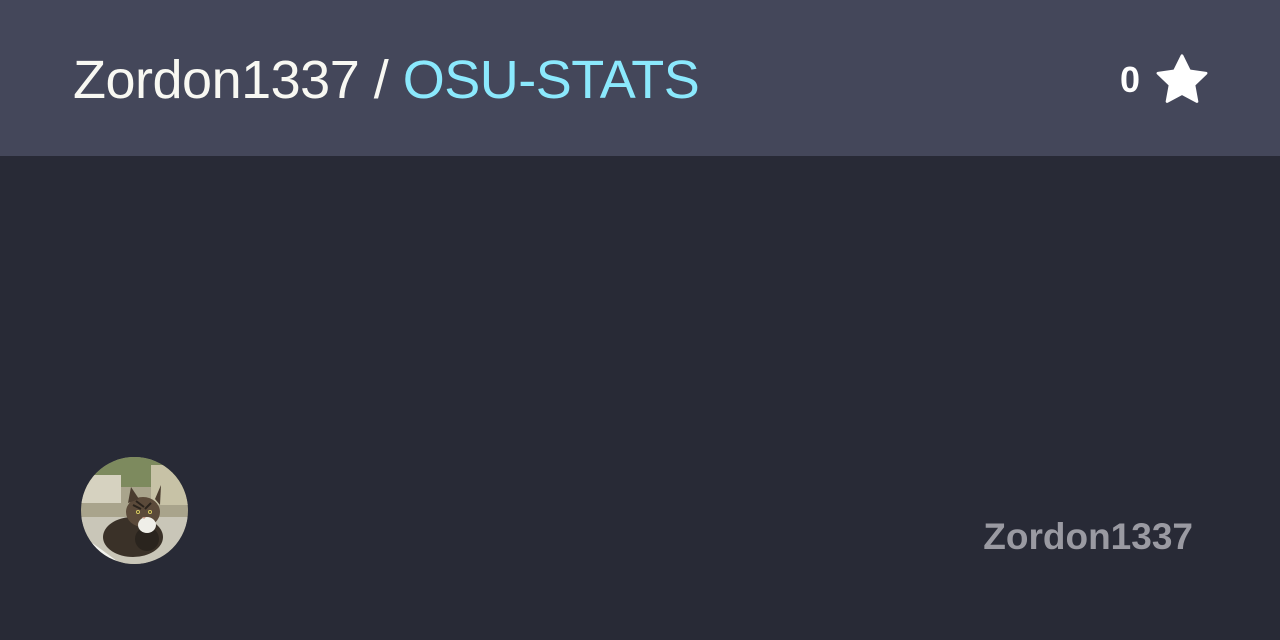 This screenshot has height=640, width=1280. I want to click on avatar, so click(134, 510).